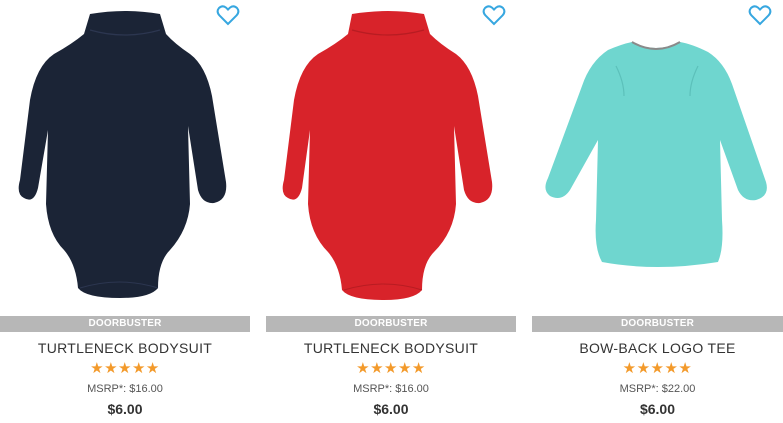 This screenshot has width=783, height=423. I want to click on msrp-price: MSRP*: $22.00, so click(657, 389).